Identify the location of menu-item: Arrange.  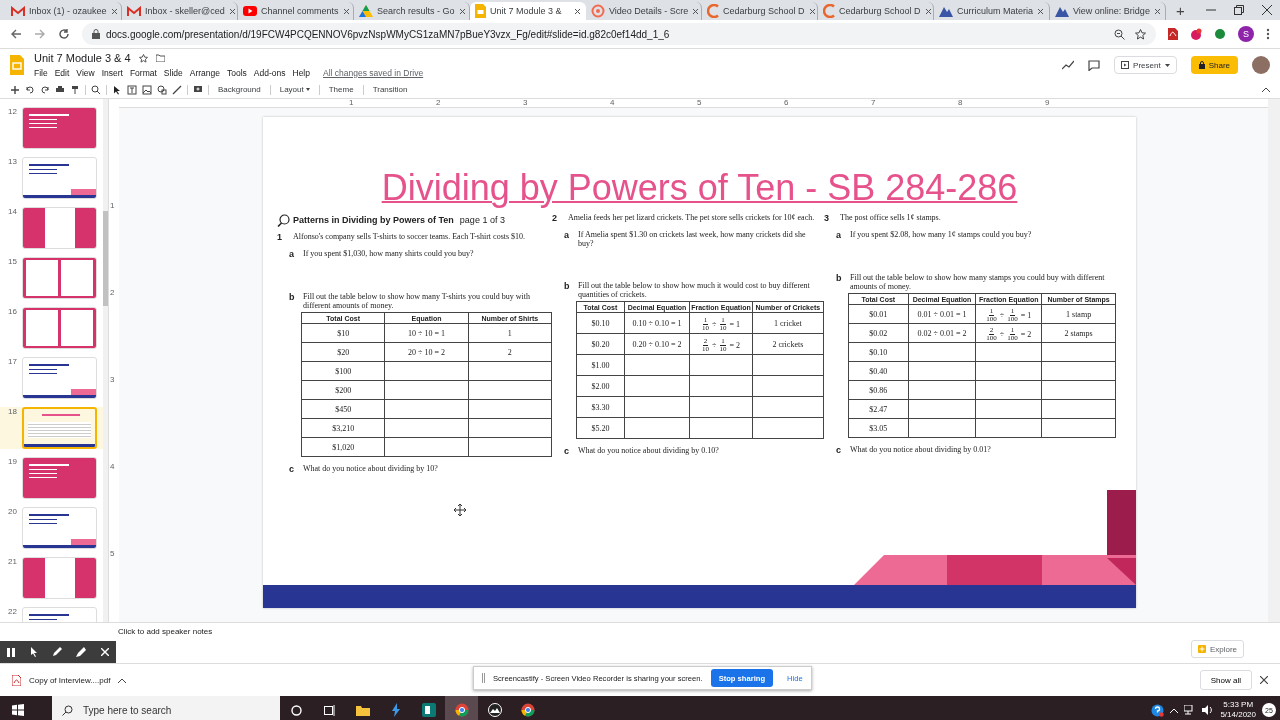
(204, 73).